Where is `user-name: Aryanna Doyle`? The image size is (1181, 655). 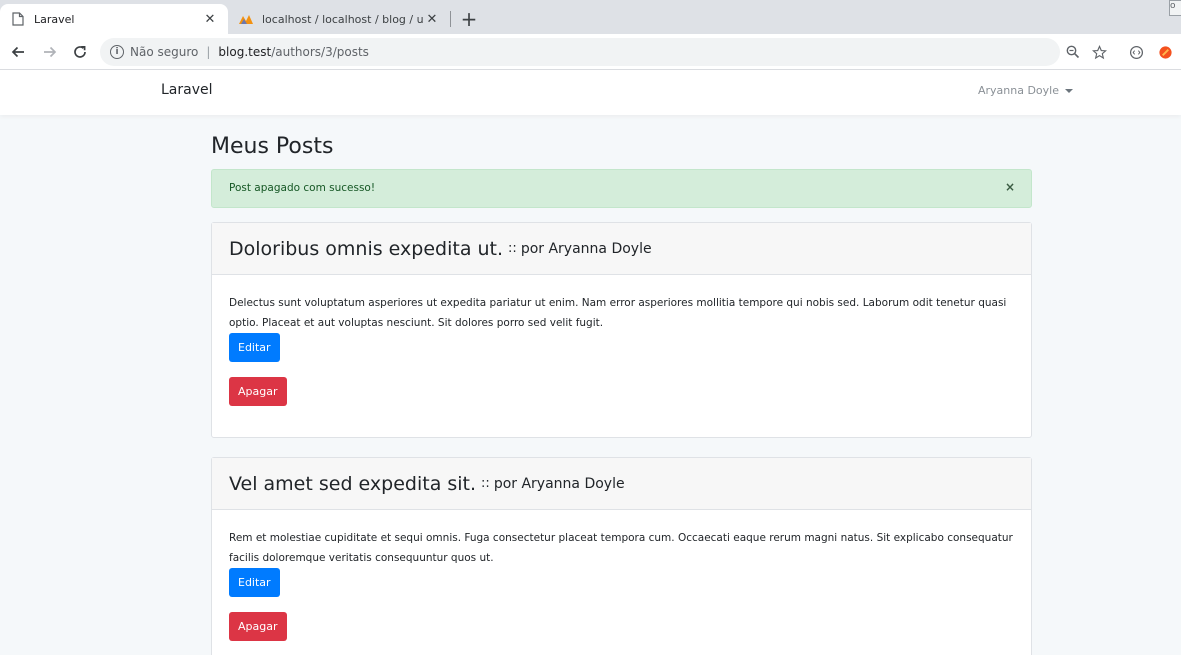 user-name: Aryanna Doyle is located at coordinates (1018, 90).